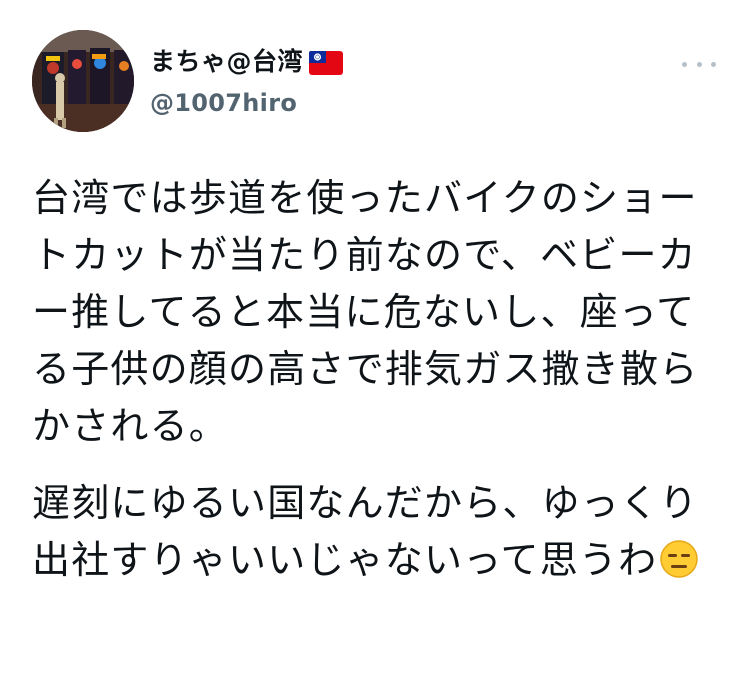 The height and width of the screenshot is (674, 750). I want to click on avatar, so click(83, 81).